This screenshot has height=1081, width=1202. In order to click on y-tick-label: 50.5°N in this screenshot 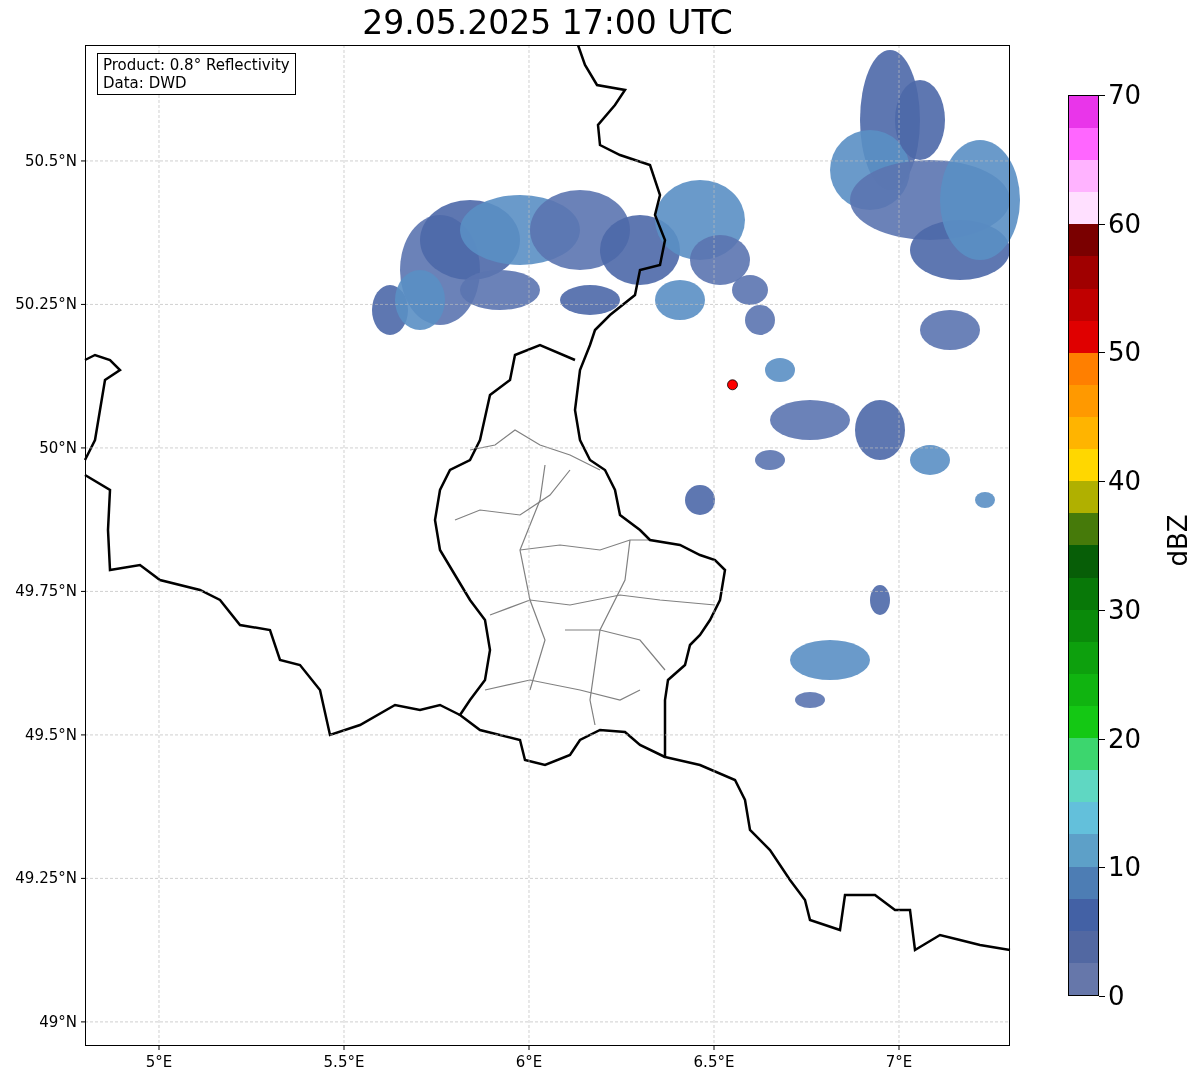, I will do `click(50, 160)`.